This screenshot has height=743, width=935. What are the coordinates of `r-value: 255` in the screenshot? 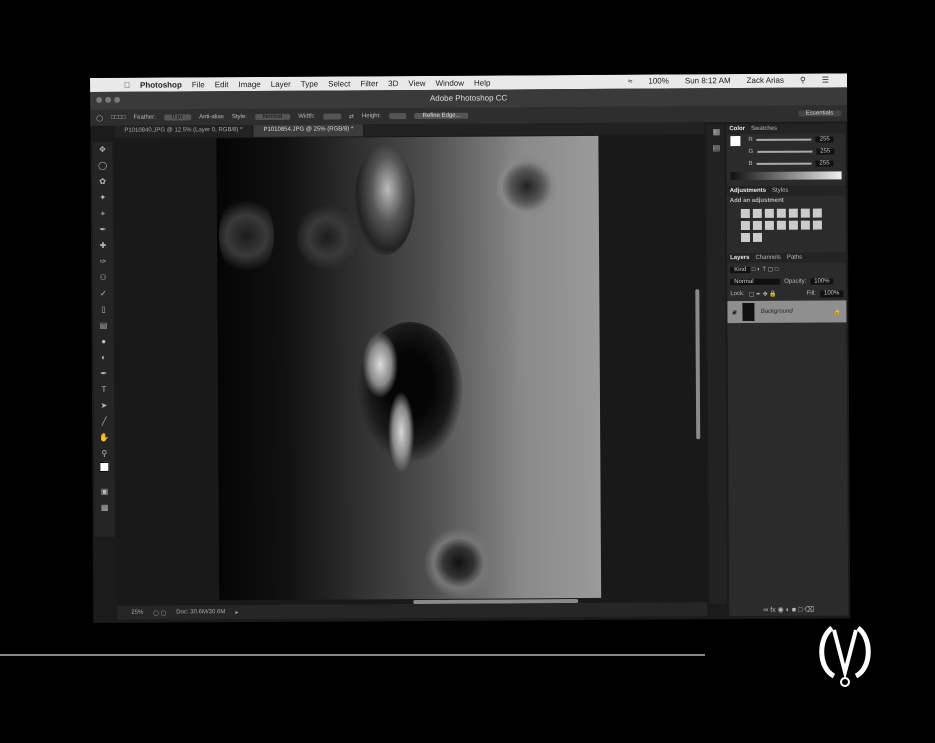 It's located at (824, 139).